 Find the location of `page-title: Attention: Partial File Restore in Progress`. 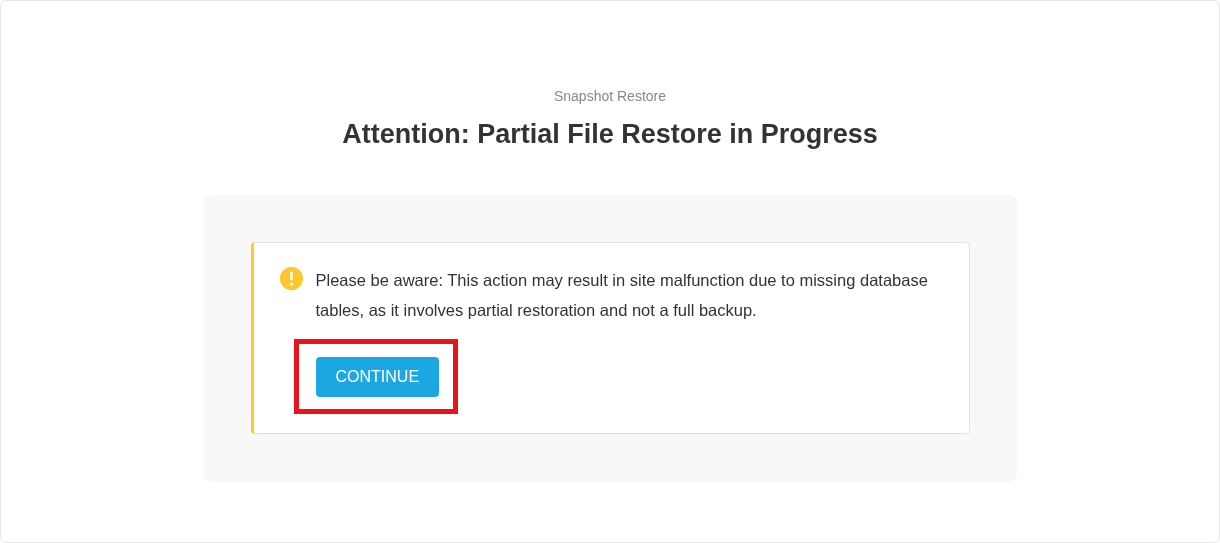

page-title: Attention: Partial File Restore in Progress is located at coordinates (610, 134).